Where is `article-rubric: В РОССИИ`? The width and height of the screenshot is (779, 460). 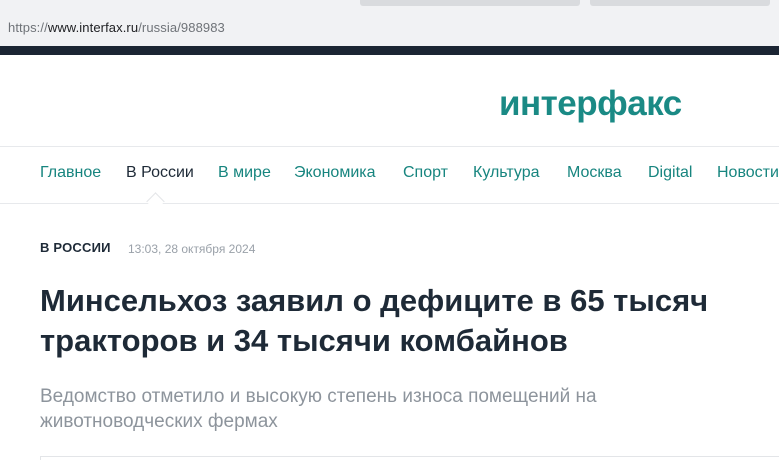 article-rubric: В РОССИИ is located at coordinates (75, 247).